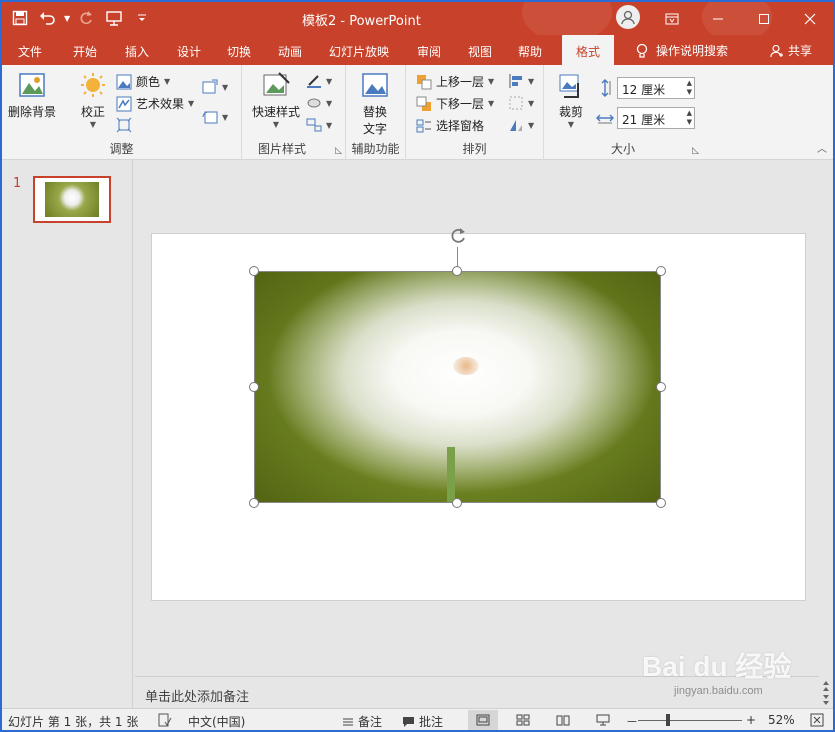 This screenshot has height=732, width=835. Describe the element at coordinates (86, 18) in the screenshot. I see `redo-button` at that location.